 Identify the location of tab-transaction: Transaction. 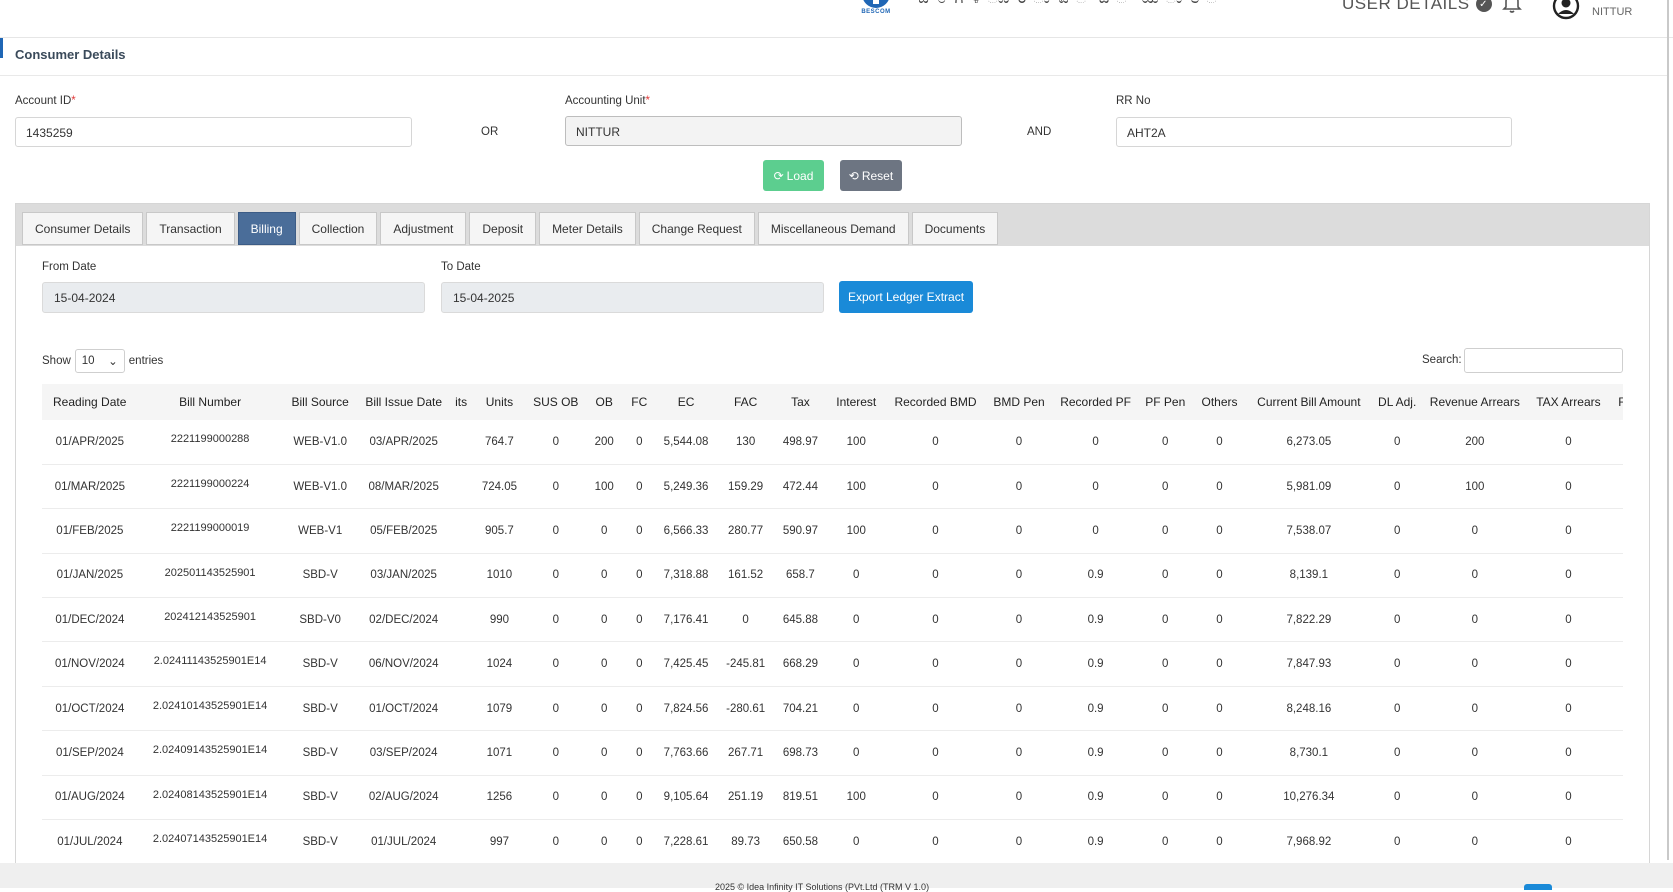
(190, 228).